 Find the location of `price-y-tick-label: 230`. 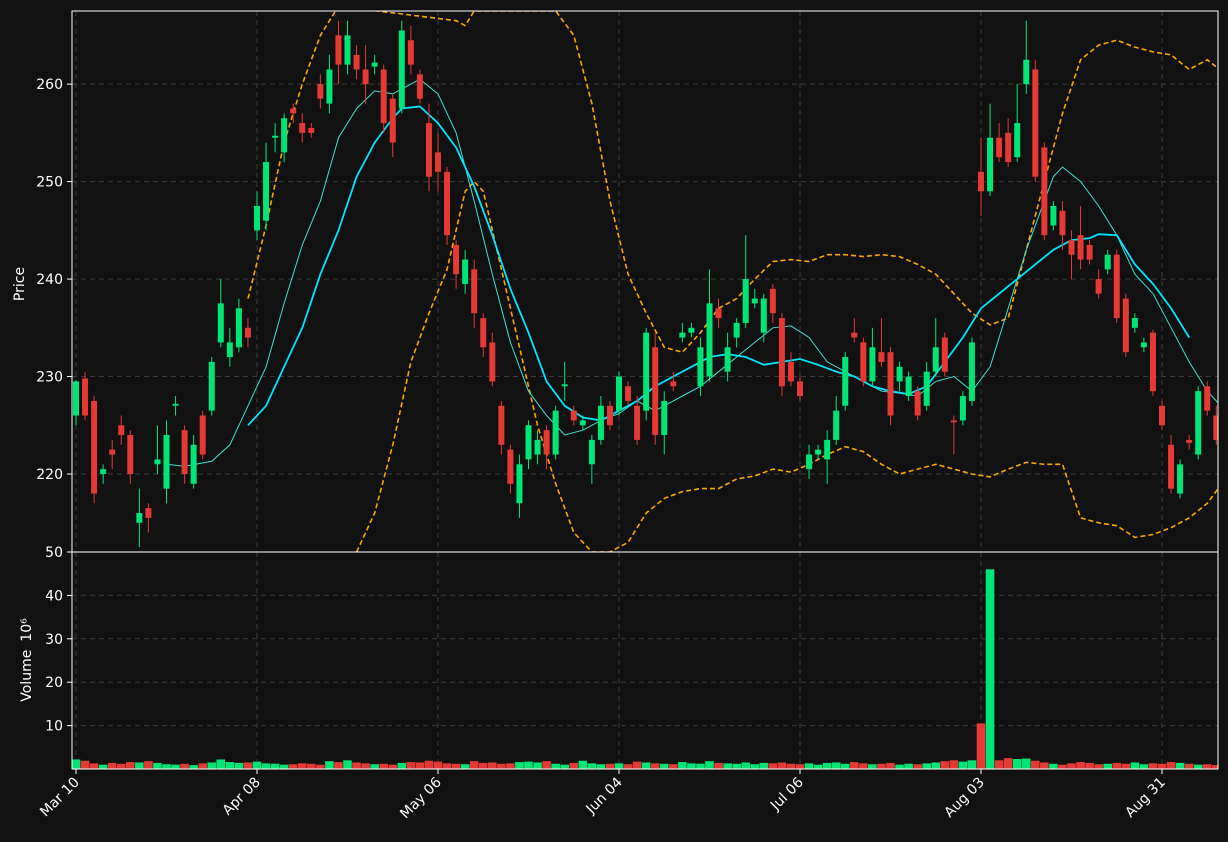

price-y-tick-label: 230 is located at coordinates (49, 378).